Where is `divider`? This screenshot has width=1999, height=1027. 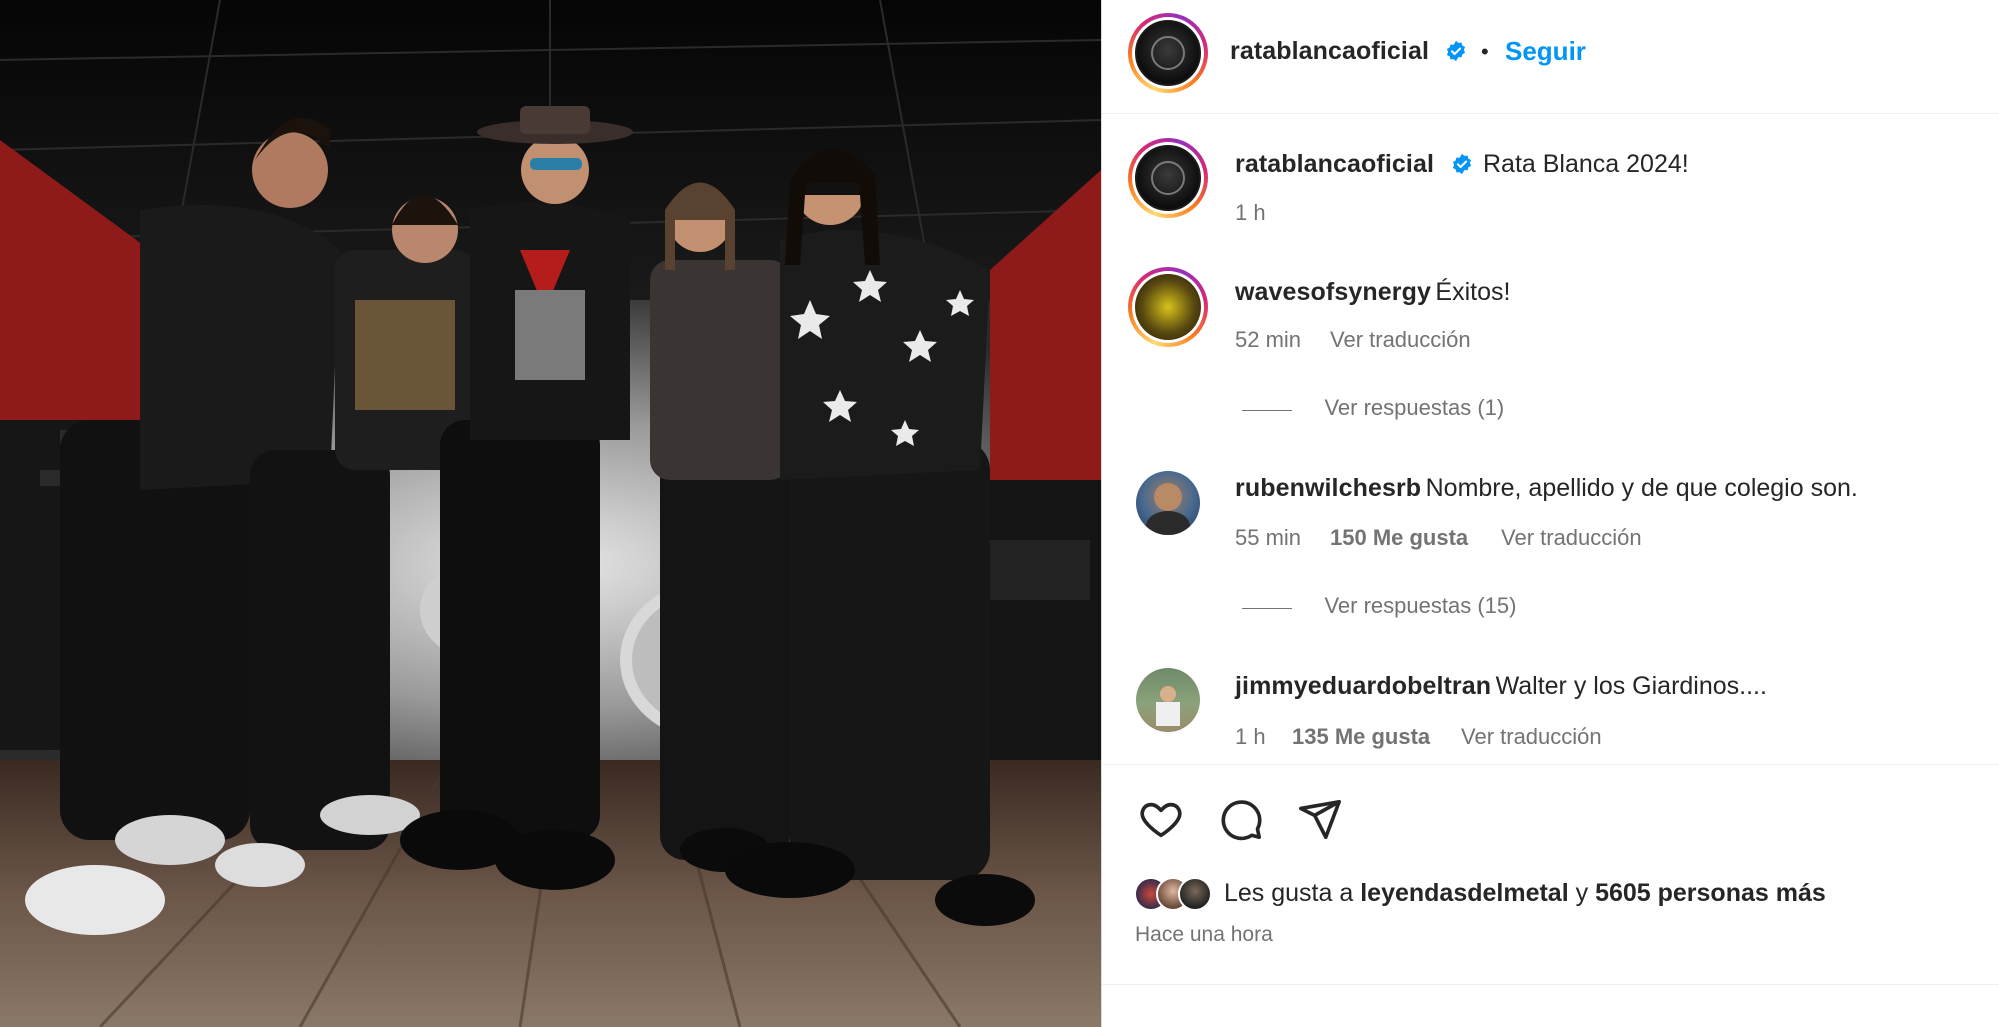
divider is located at coordinates (1550, 984).